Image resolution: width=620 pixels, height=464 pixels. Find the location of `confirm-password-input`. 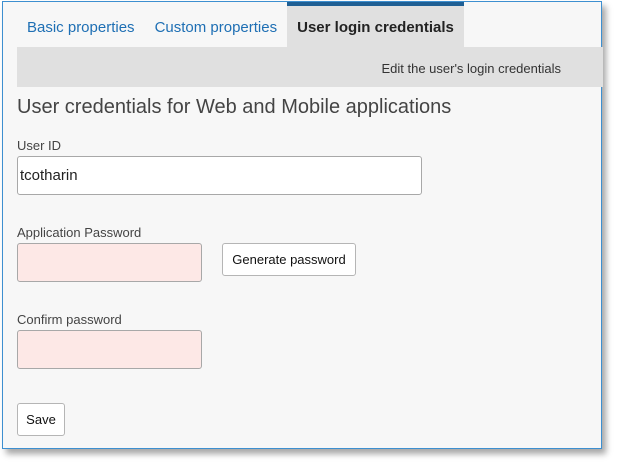

confirm-password-input is located at coordinates (109, 349).